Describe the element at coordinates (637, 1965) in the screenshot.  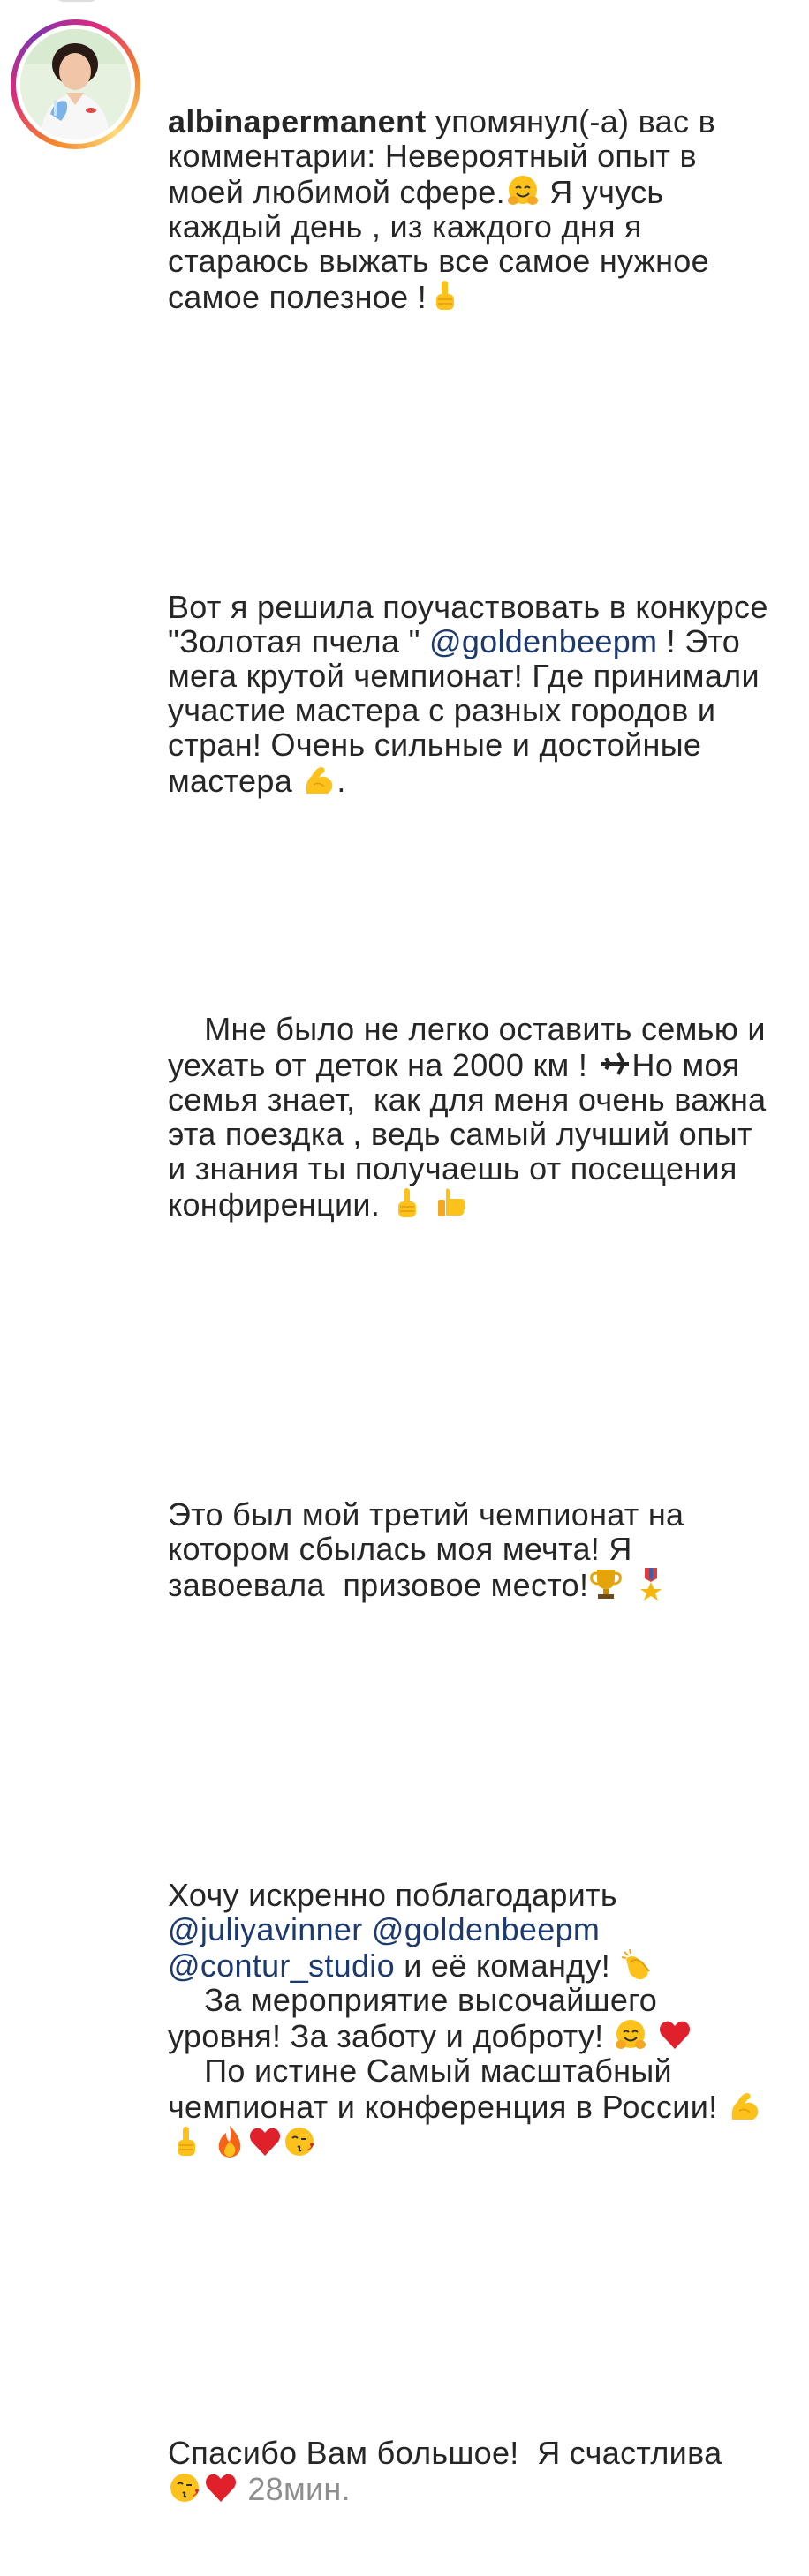
I see `clapping-hands-emoji-icon` at that location.